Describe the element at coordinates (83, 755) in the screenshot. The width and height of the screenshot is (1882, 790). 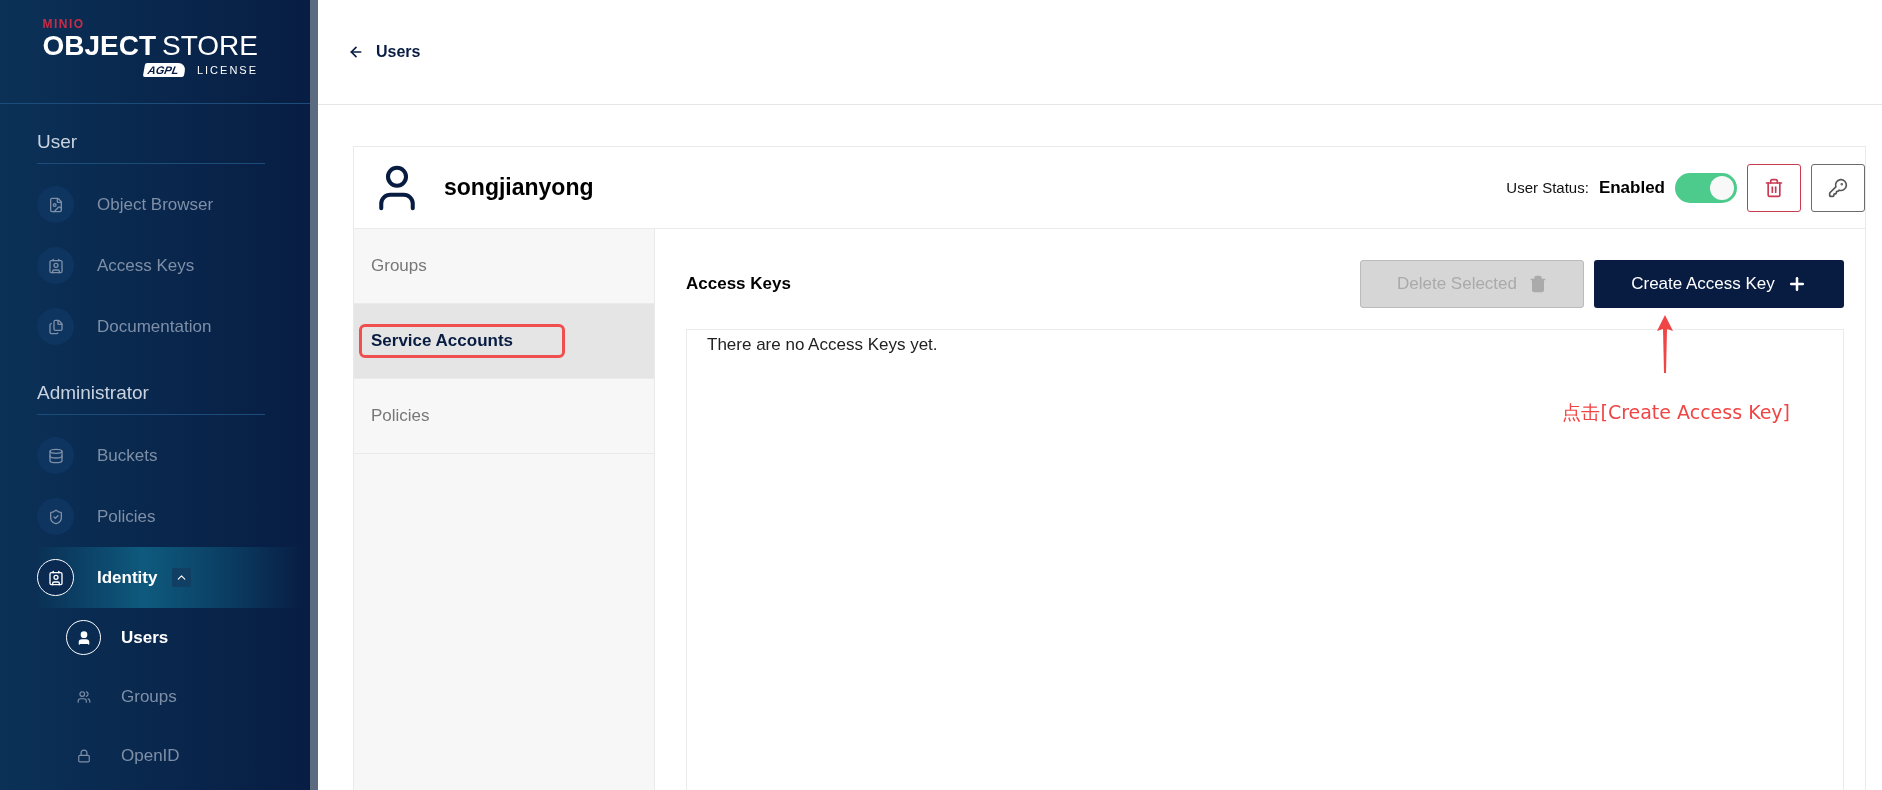
I see `lock-icon` at that location.